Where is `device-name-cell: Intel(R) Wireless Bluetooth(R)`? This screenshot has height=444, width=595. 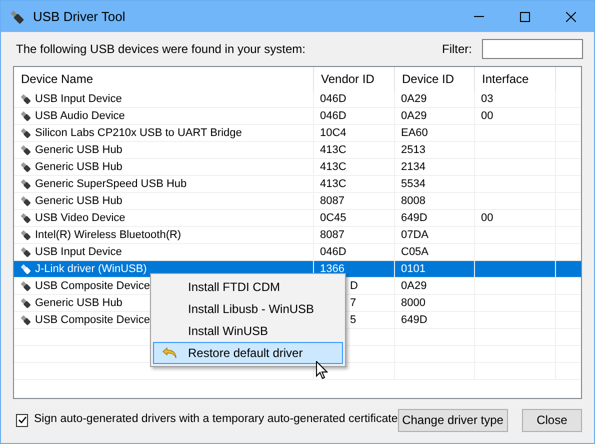
device-name-cell: Intel(R) Wireless Bluetooth(R) is located at coordinates (108, 235).